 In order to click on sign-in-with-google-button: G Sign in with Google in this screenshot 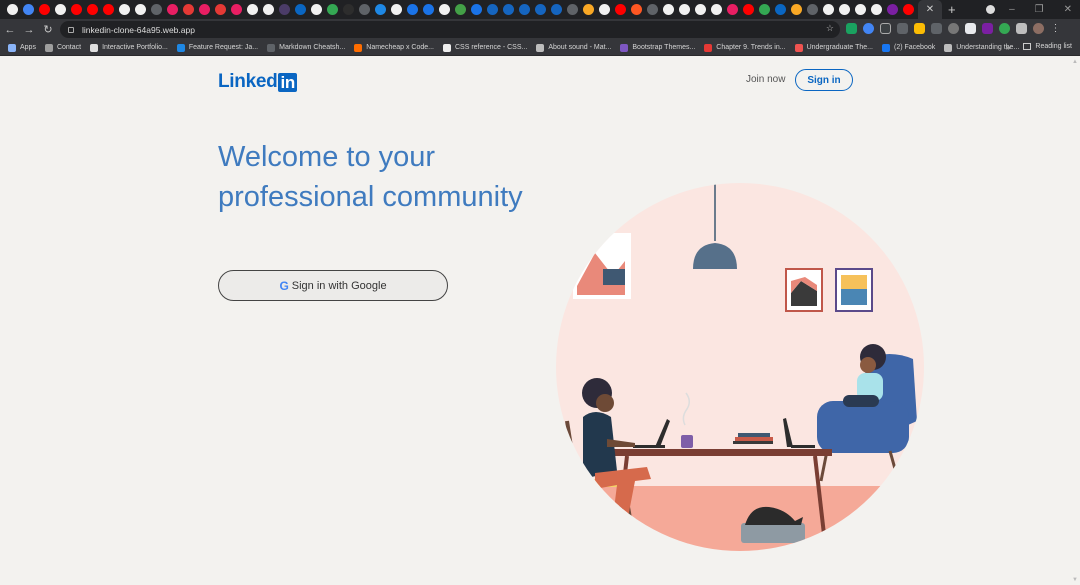, I will do `click(333, 285)`.